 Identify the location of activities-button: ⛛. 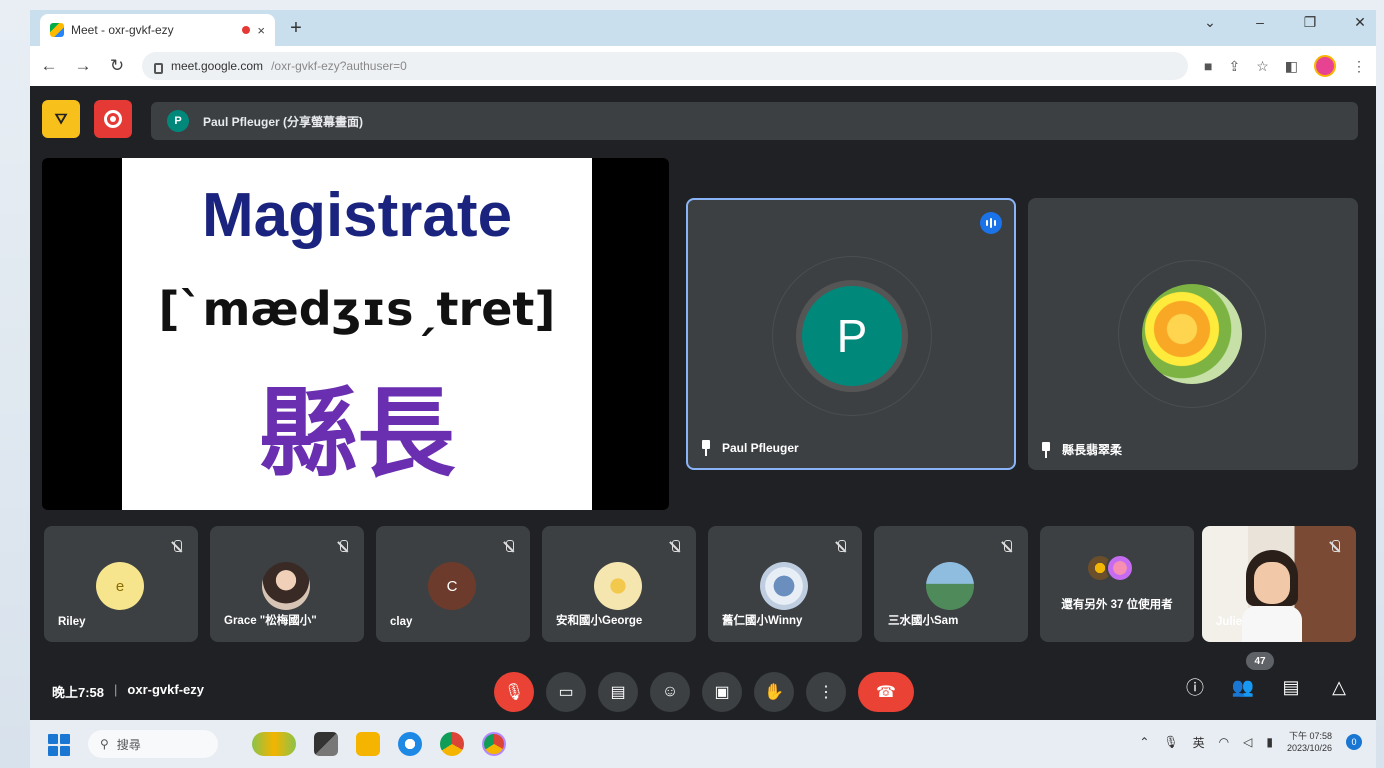
(61, 119).